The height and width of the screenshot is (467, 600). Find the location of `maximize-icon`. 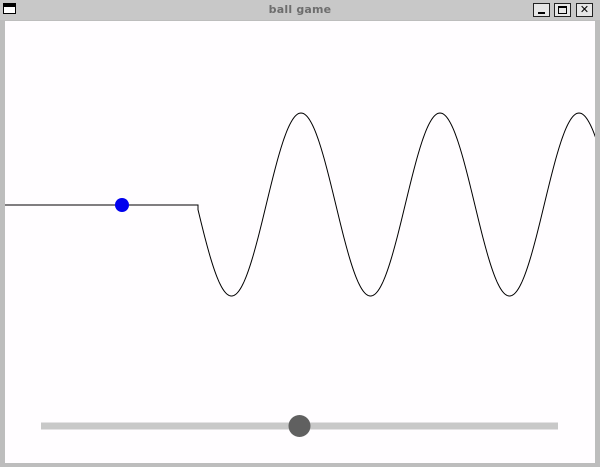

maximize-icon is located at coordinates (562, 10).